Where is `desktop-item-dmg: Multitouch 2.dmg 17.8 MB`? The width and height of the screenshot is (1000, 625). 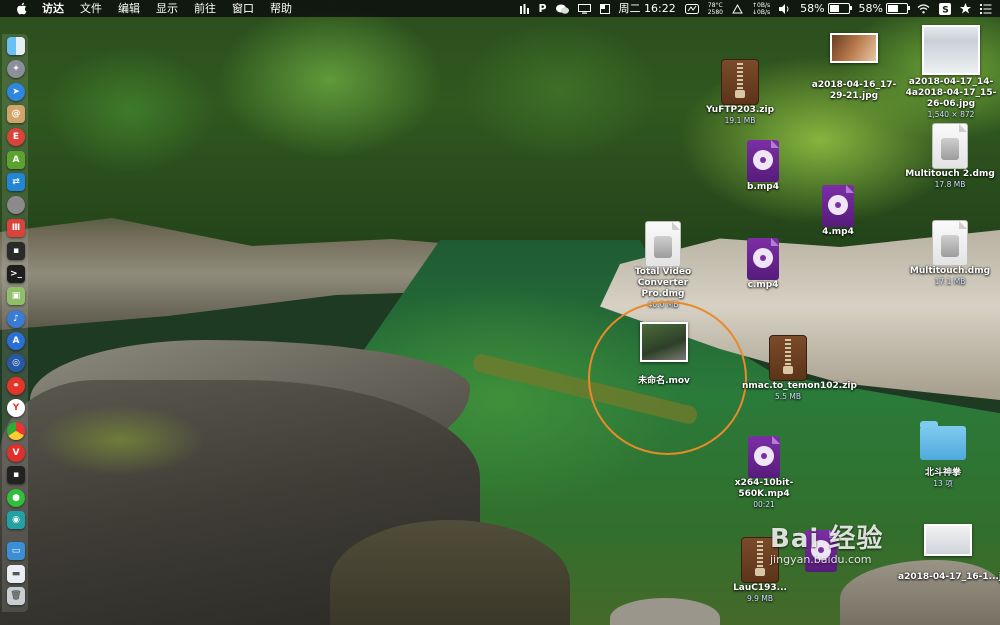 desktop-item-dmg: Multitouch 2.dmg 17.8 MB is located at coordinates (950, 156).